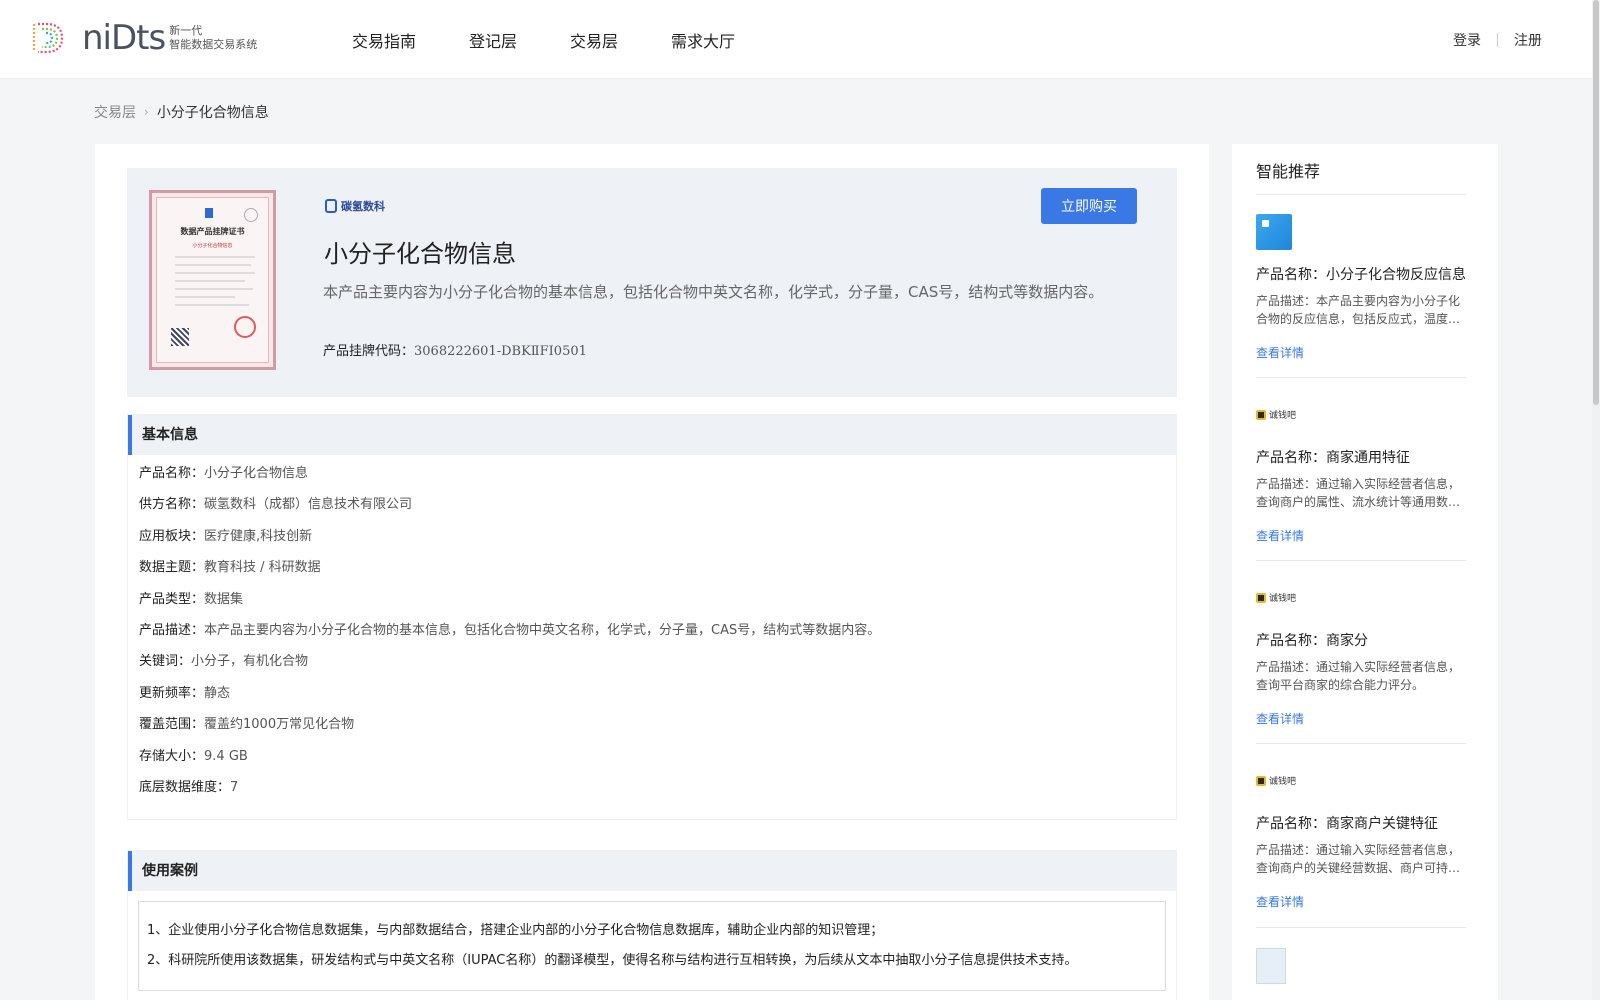  What do you see at coordinates (1288, 171) in the screenshot?
I see `sidebar-title: 智能推荐` at bounding box center [1288, 171].